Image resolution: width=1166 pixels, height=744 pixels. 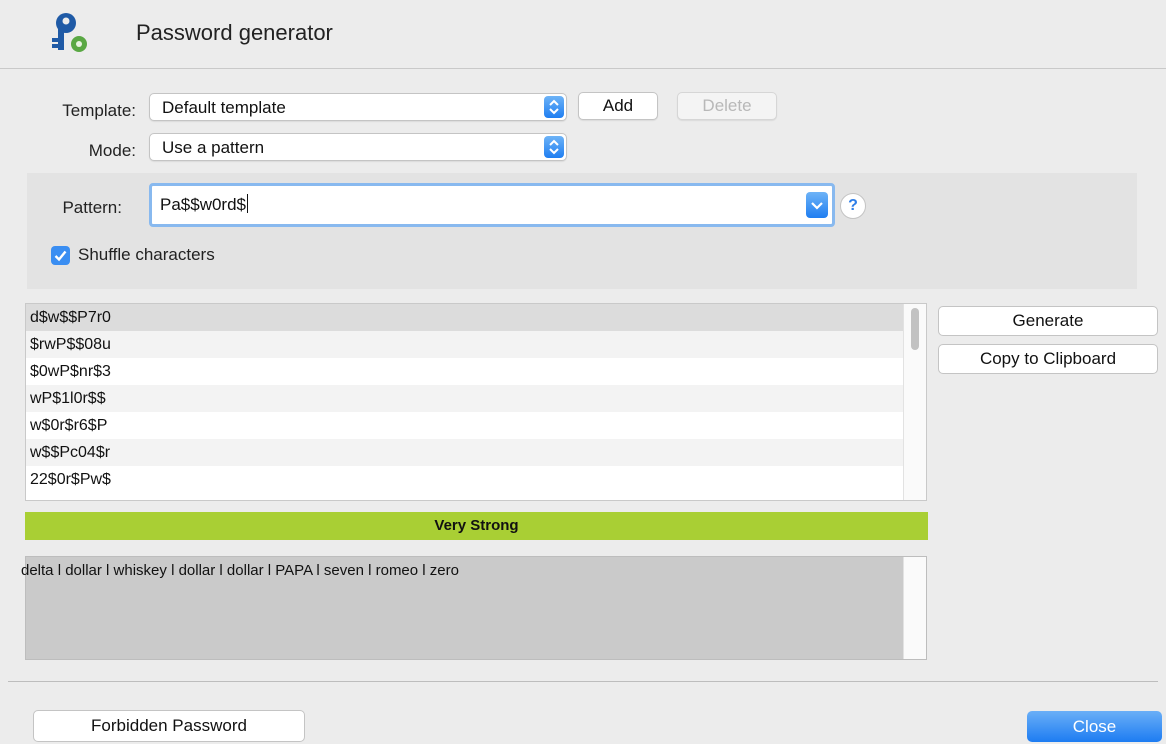 What do you see at coordinates (1048, 359) in the screenshot?
I see `copy-to-clipboard-button: Copy to Clipboard` at bounding box center [1048, 359].